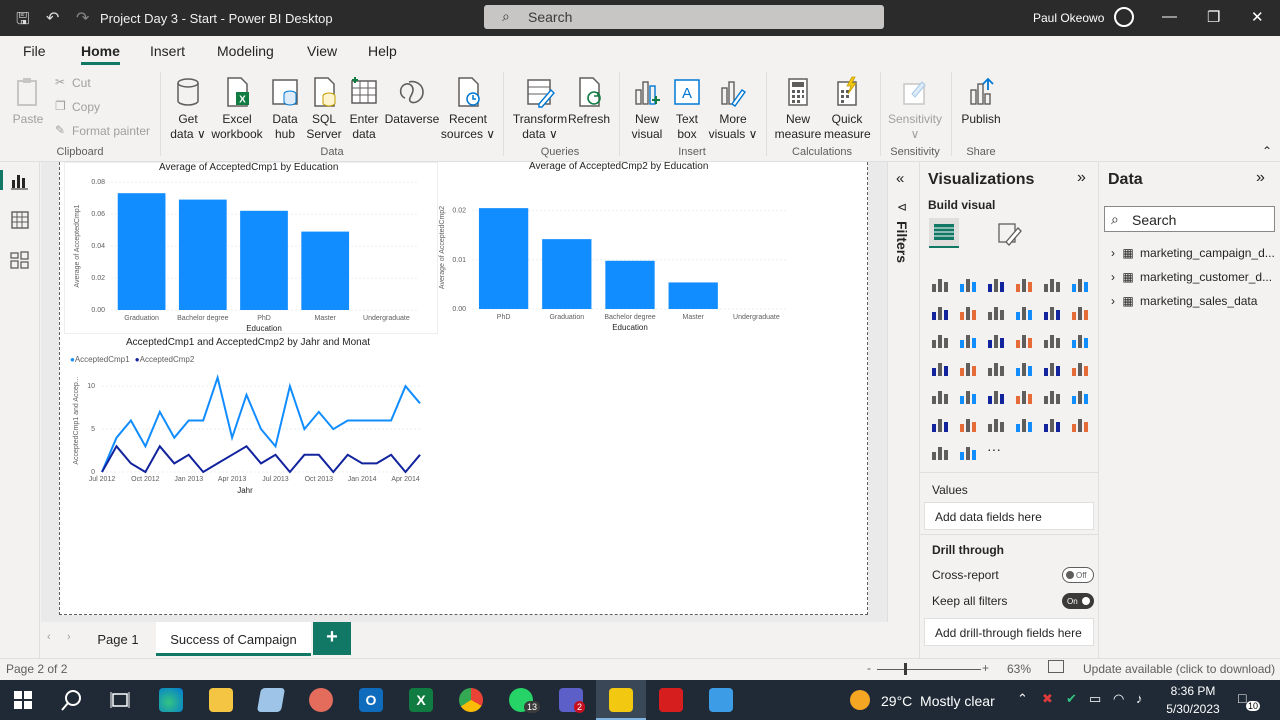  Describe the element at coordinates (1052, 312) in the screenshot. I see `line-clustered-icon` at that location.